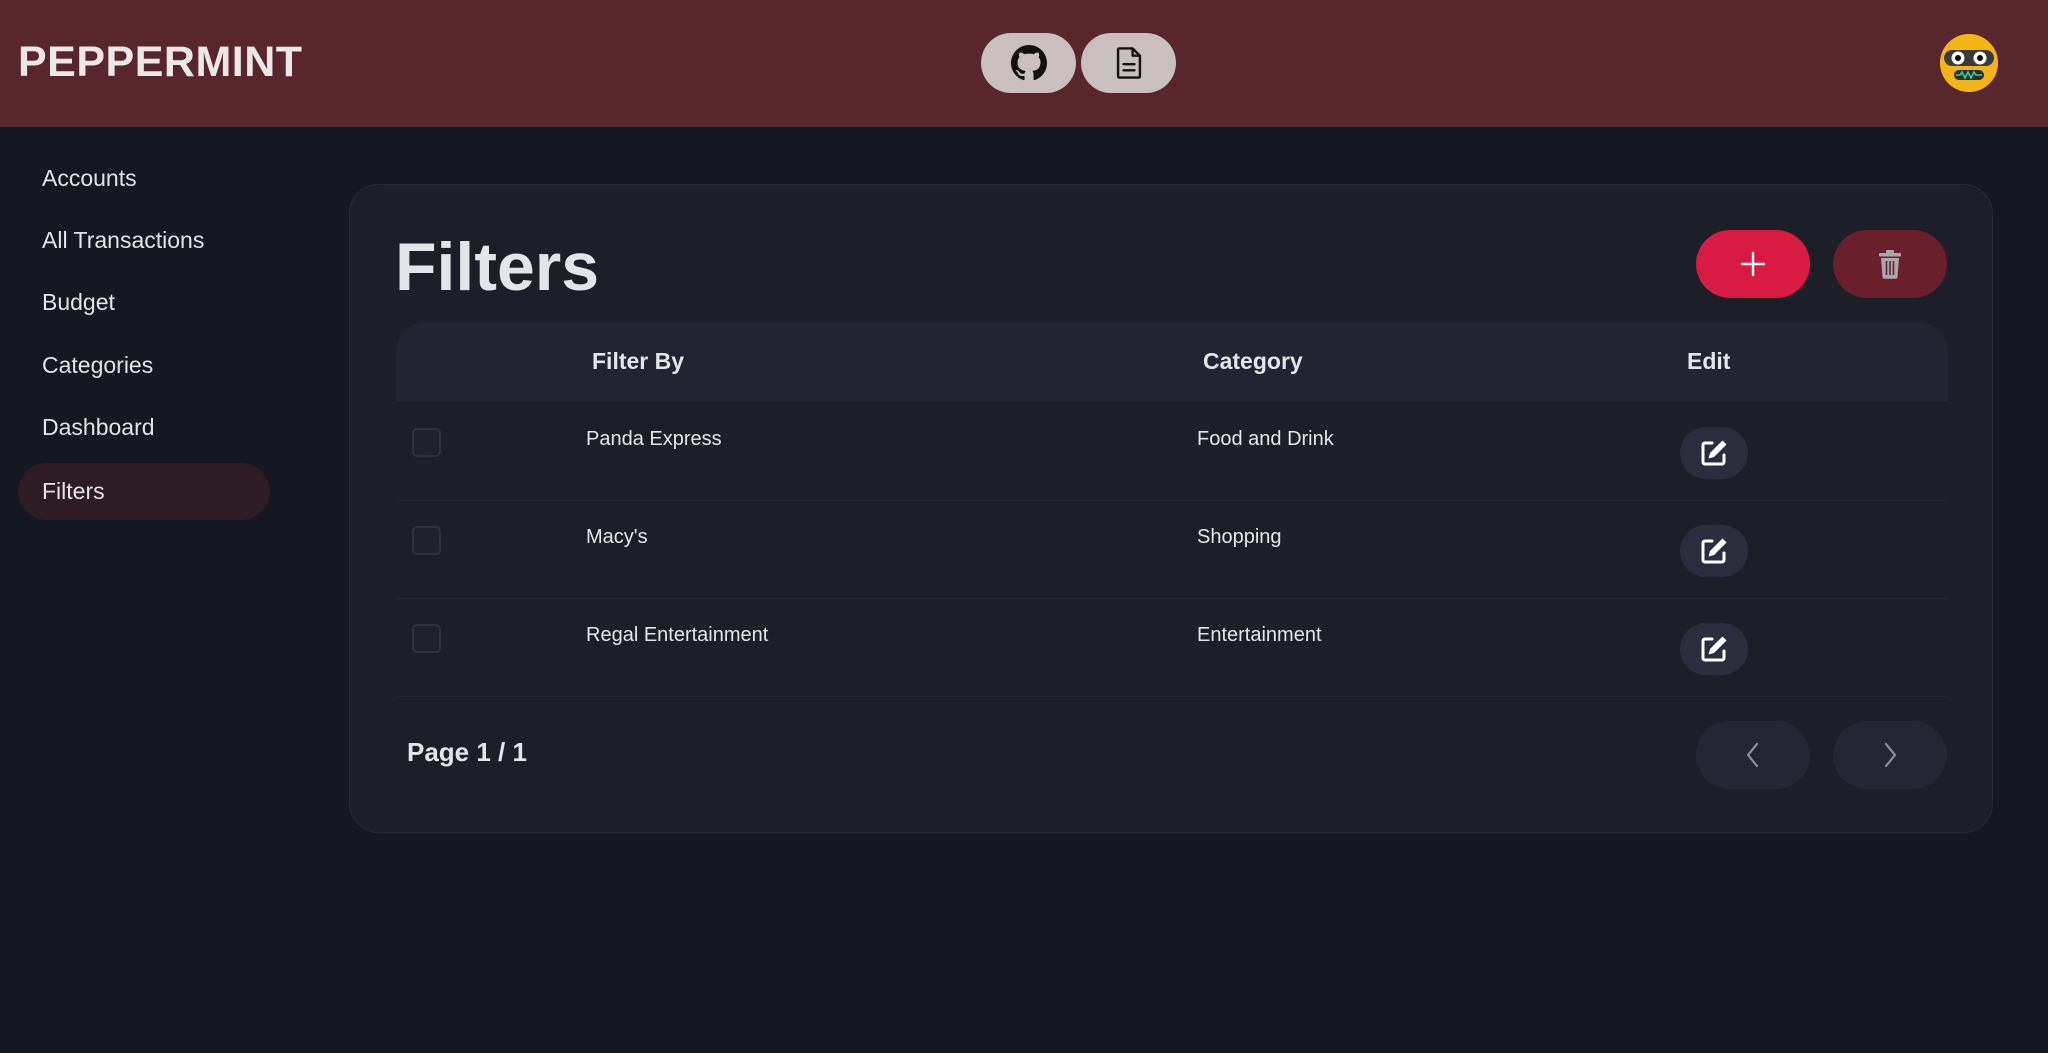 The width and height of the screenshot is (2048, 1053). I want to click on table-row: Regal Entertainment Entertainment, so click(1172, 648).